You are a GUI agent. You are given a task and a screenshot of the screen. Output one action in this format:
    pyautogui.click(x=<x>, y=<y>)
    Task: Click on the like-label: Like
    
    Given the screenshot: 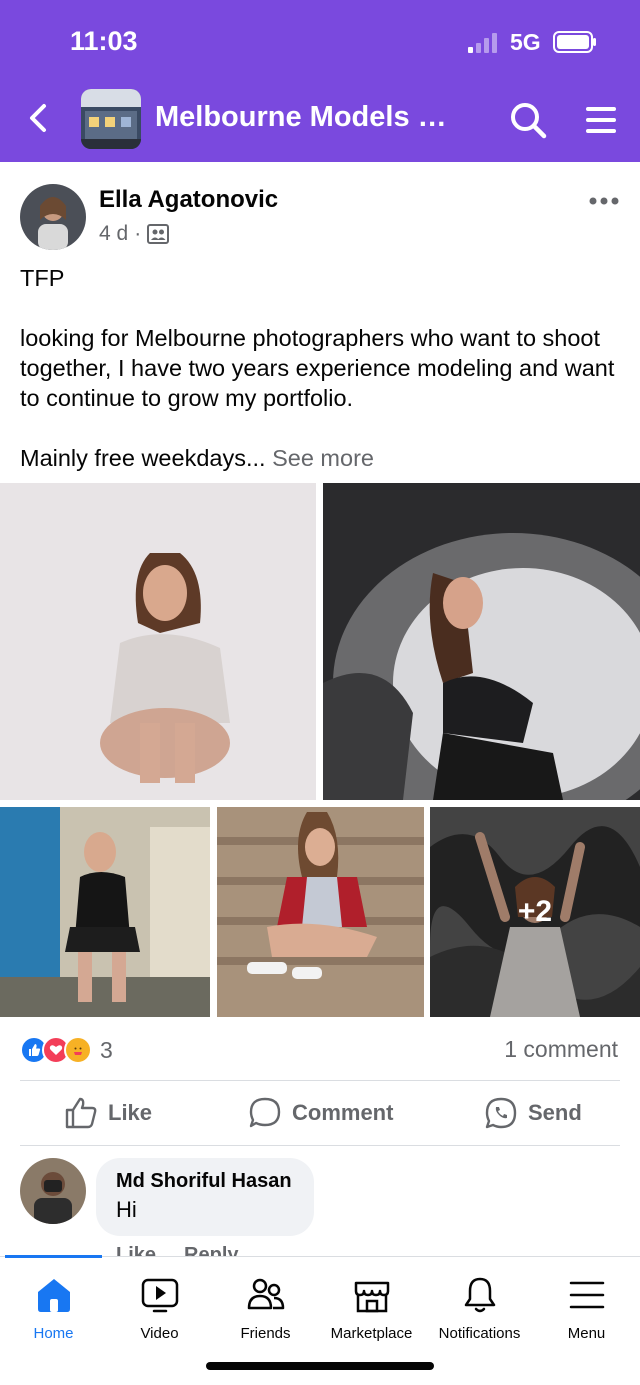 What is the action you would take?
    pyautogui.click(x=130, y=1112)
    